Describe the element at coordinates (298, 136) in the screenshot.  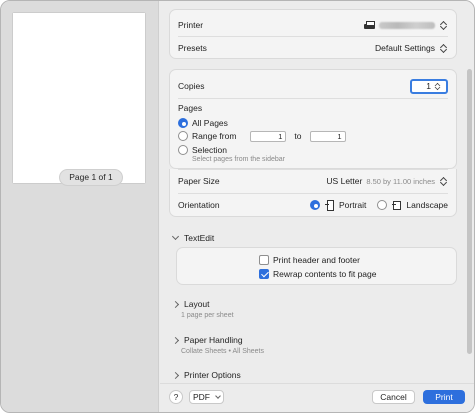
I see `range-to-label: to` at that location.